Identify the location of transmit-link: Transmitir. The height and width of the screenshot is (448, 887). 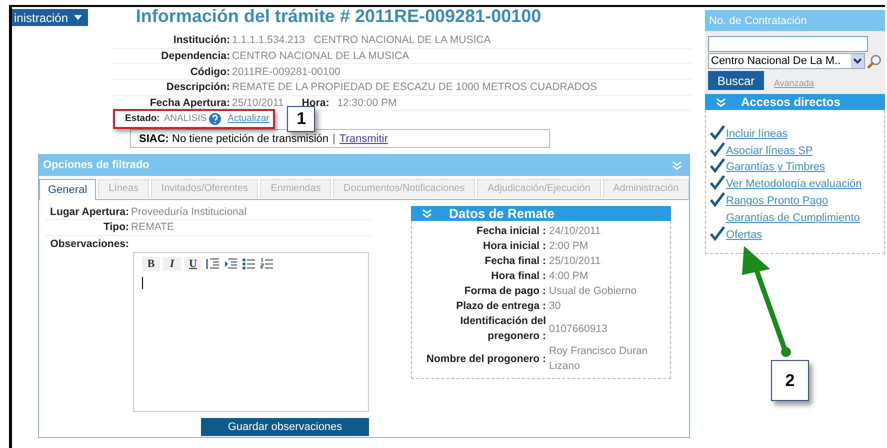
(363, 139).